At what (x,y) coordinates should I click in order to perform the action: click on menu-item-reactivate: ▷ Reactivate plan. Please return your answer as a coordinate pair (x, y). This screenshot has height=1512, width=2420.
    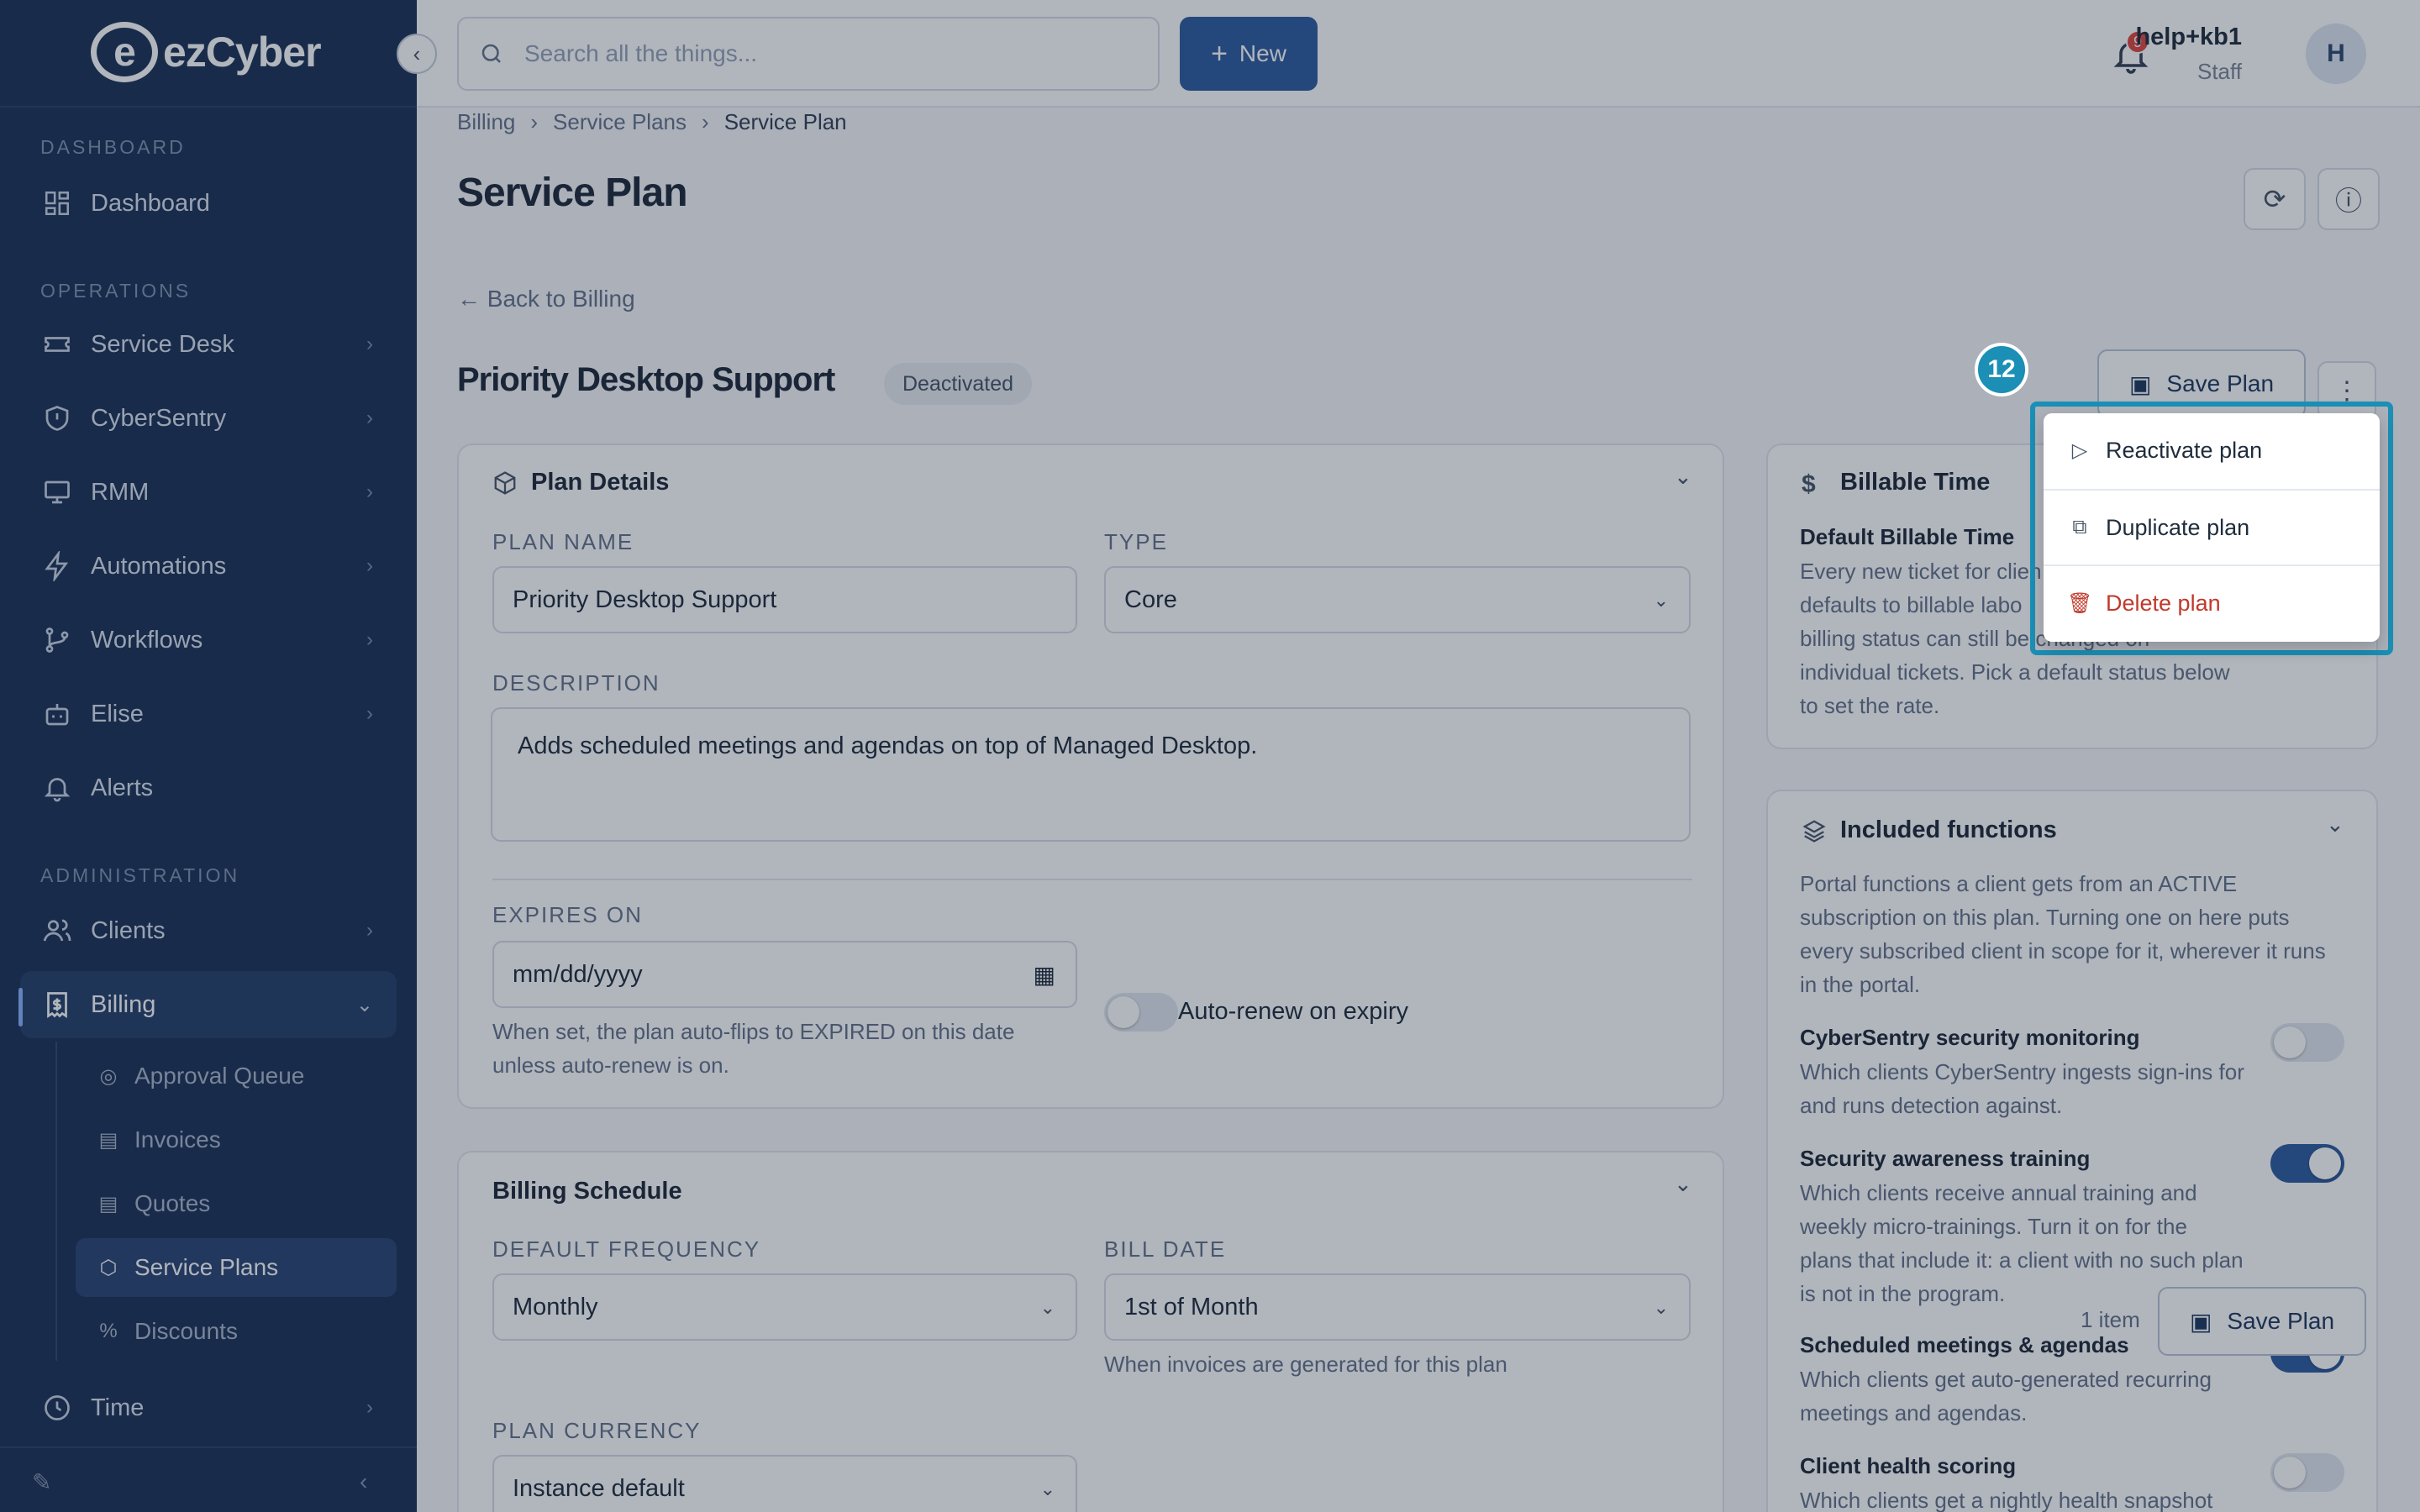
    Looking at the image, I should click on (2212, 450).